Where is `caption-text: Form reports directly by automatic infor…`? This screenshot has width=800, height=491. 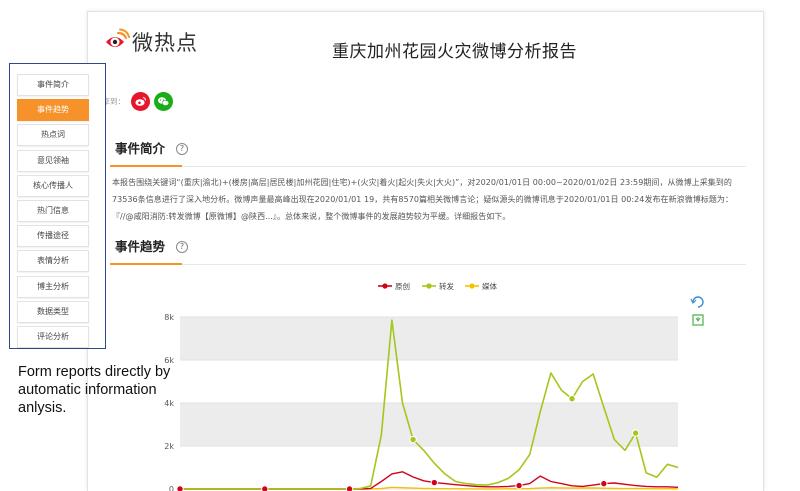
caption-text: Form reports directly by automatic infor… is located at coordinates (94, 390).